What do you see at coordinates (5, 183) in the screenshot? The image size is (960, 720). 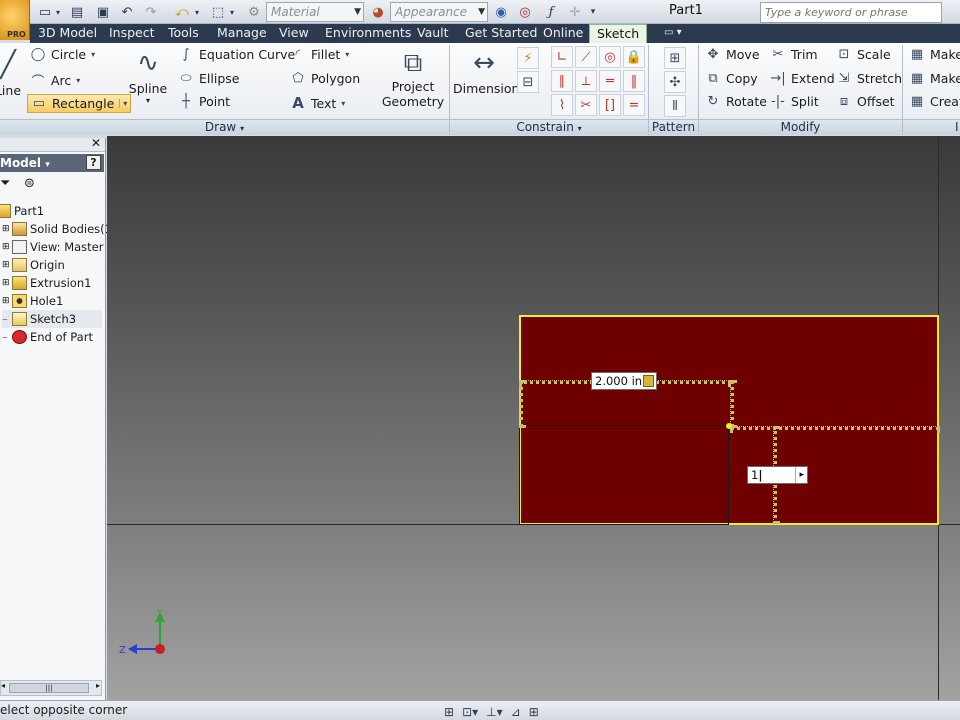 I see `filter-icon: ⏷` at bounding box center [5, 183].